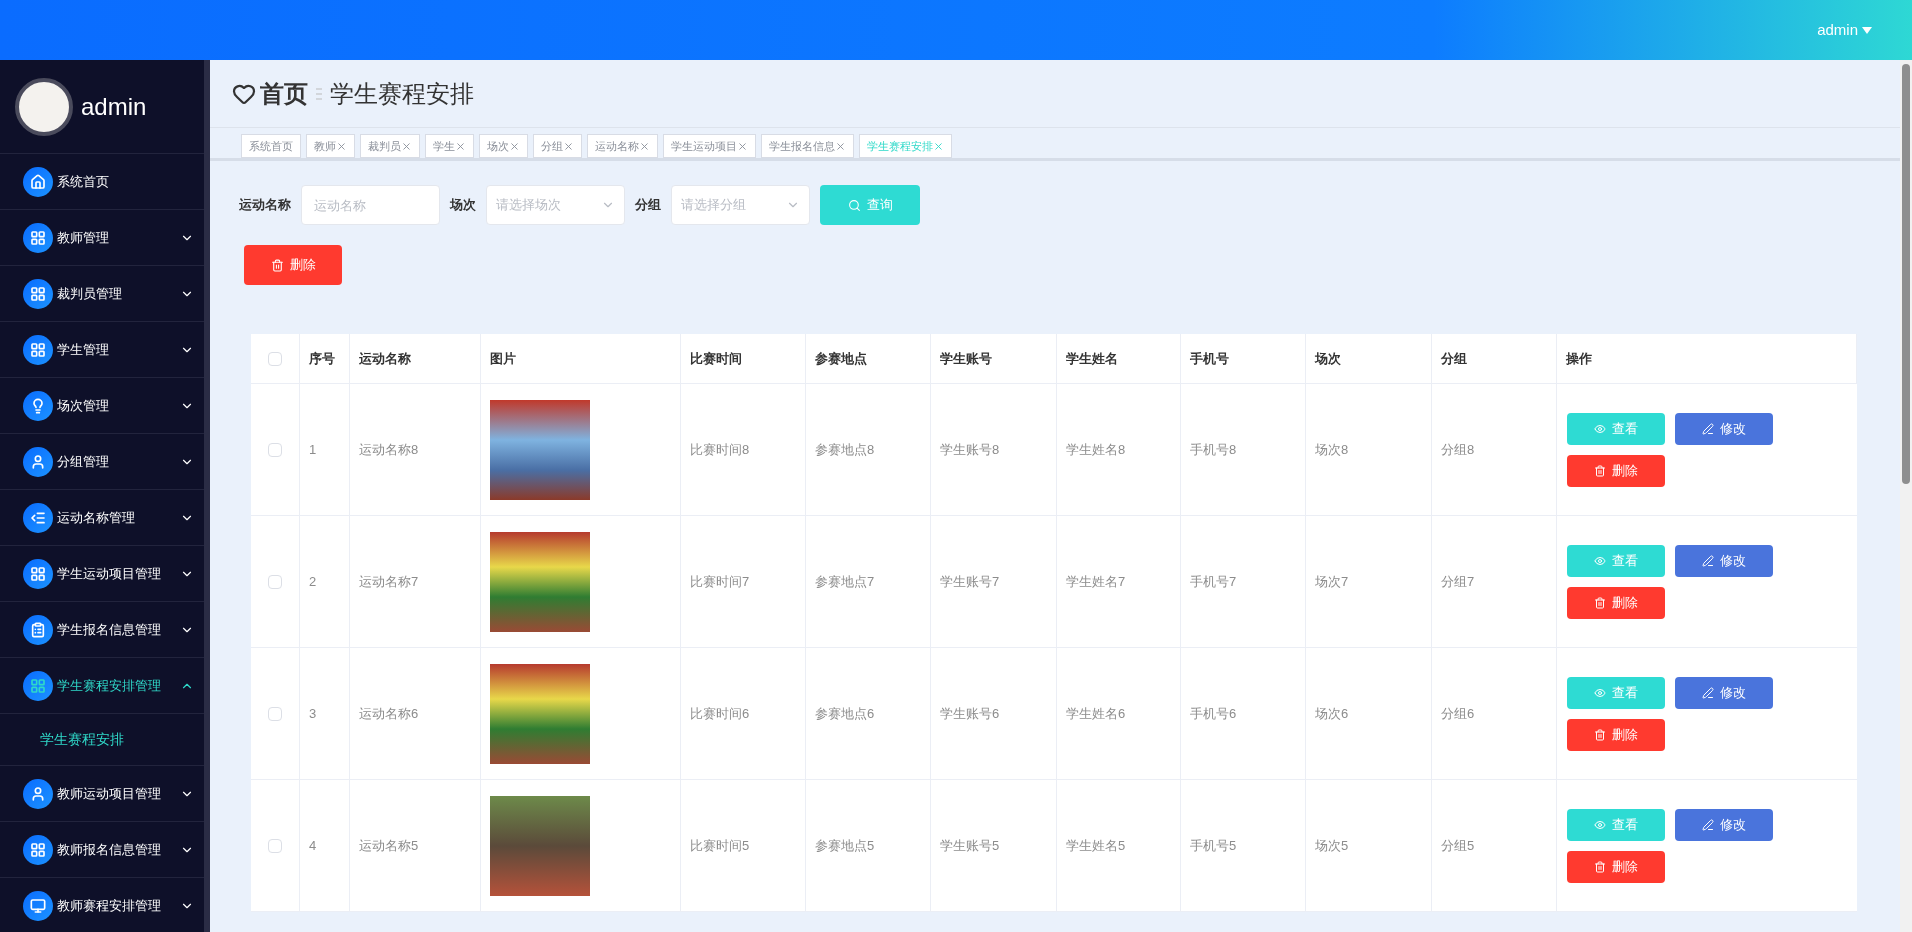 The width and height of the screenshot is (1912, 932). I want to click on sidebar-item: 分组管理, so click(102, 462).